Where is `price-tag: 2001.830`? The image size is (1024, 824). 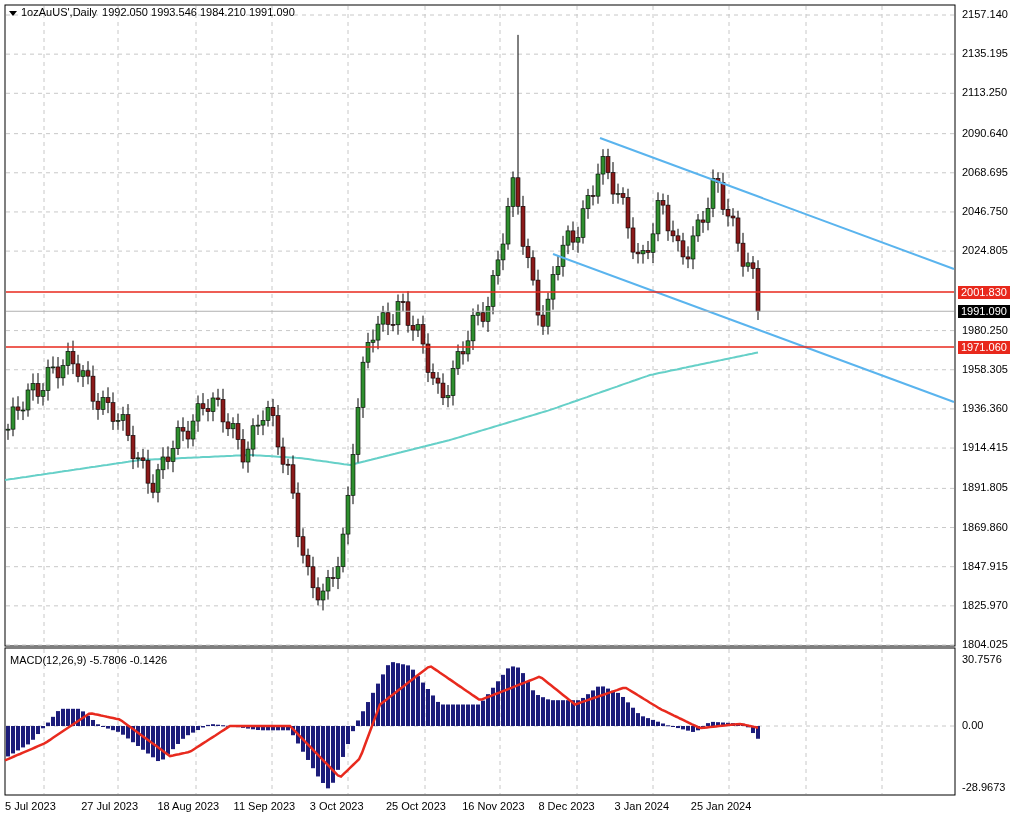
price-tag: 2001.830 is located at coordinates (984, 293).